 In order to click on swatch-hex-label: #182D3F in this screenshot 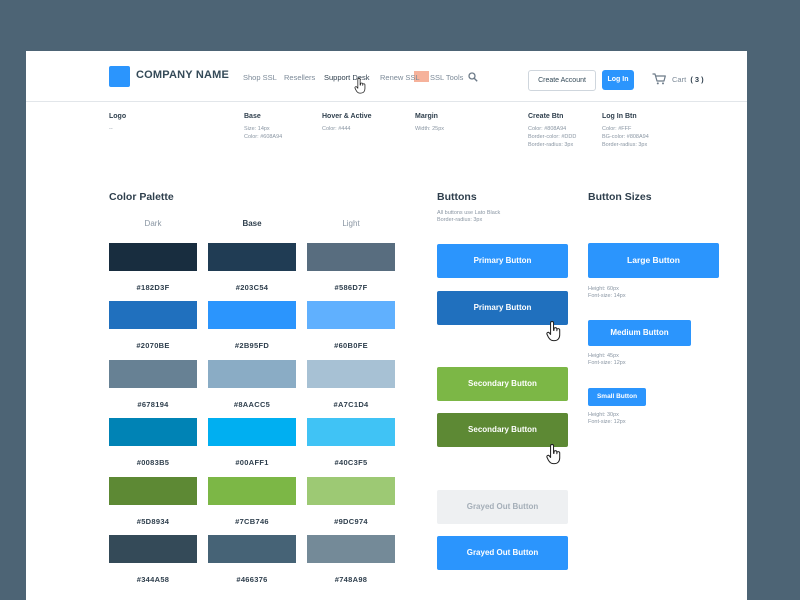, I will do `click(153, 287)`.